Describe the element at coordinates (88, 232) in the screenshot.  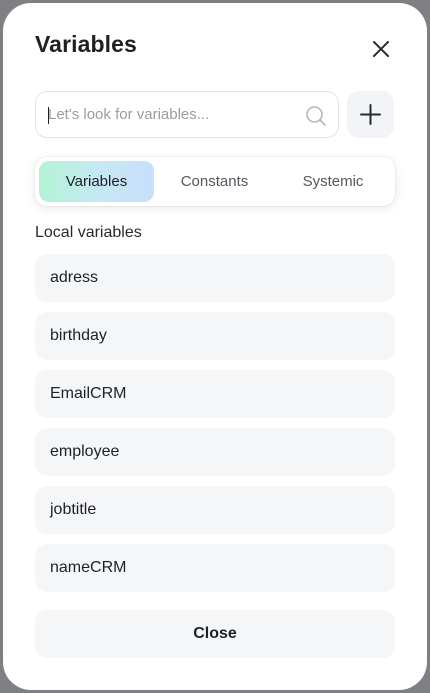
I see `section-label: Local variables` at that location.